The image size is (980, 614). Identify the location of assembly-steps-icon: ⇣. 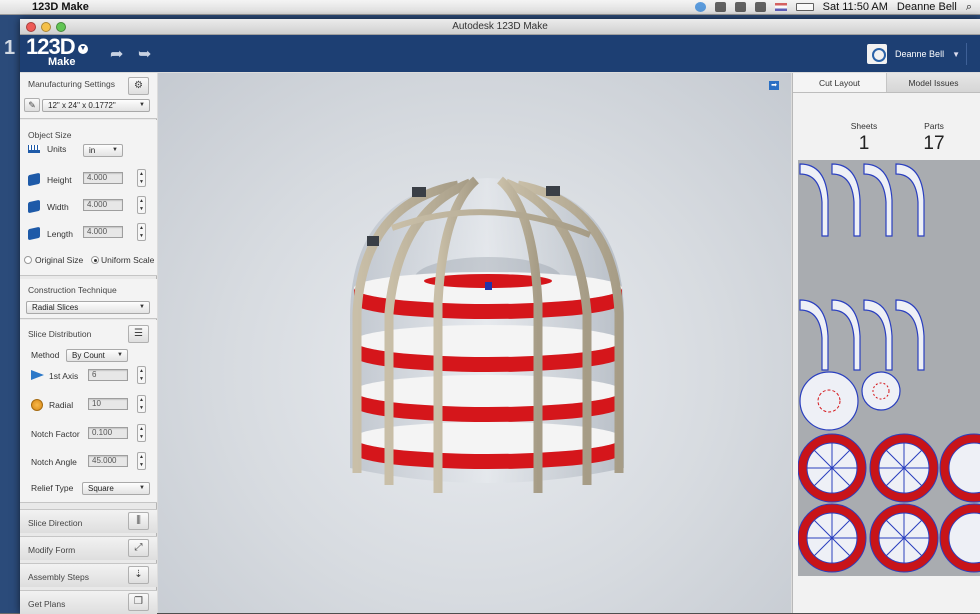
(138, 575).